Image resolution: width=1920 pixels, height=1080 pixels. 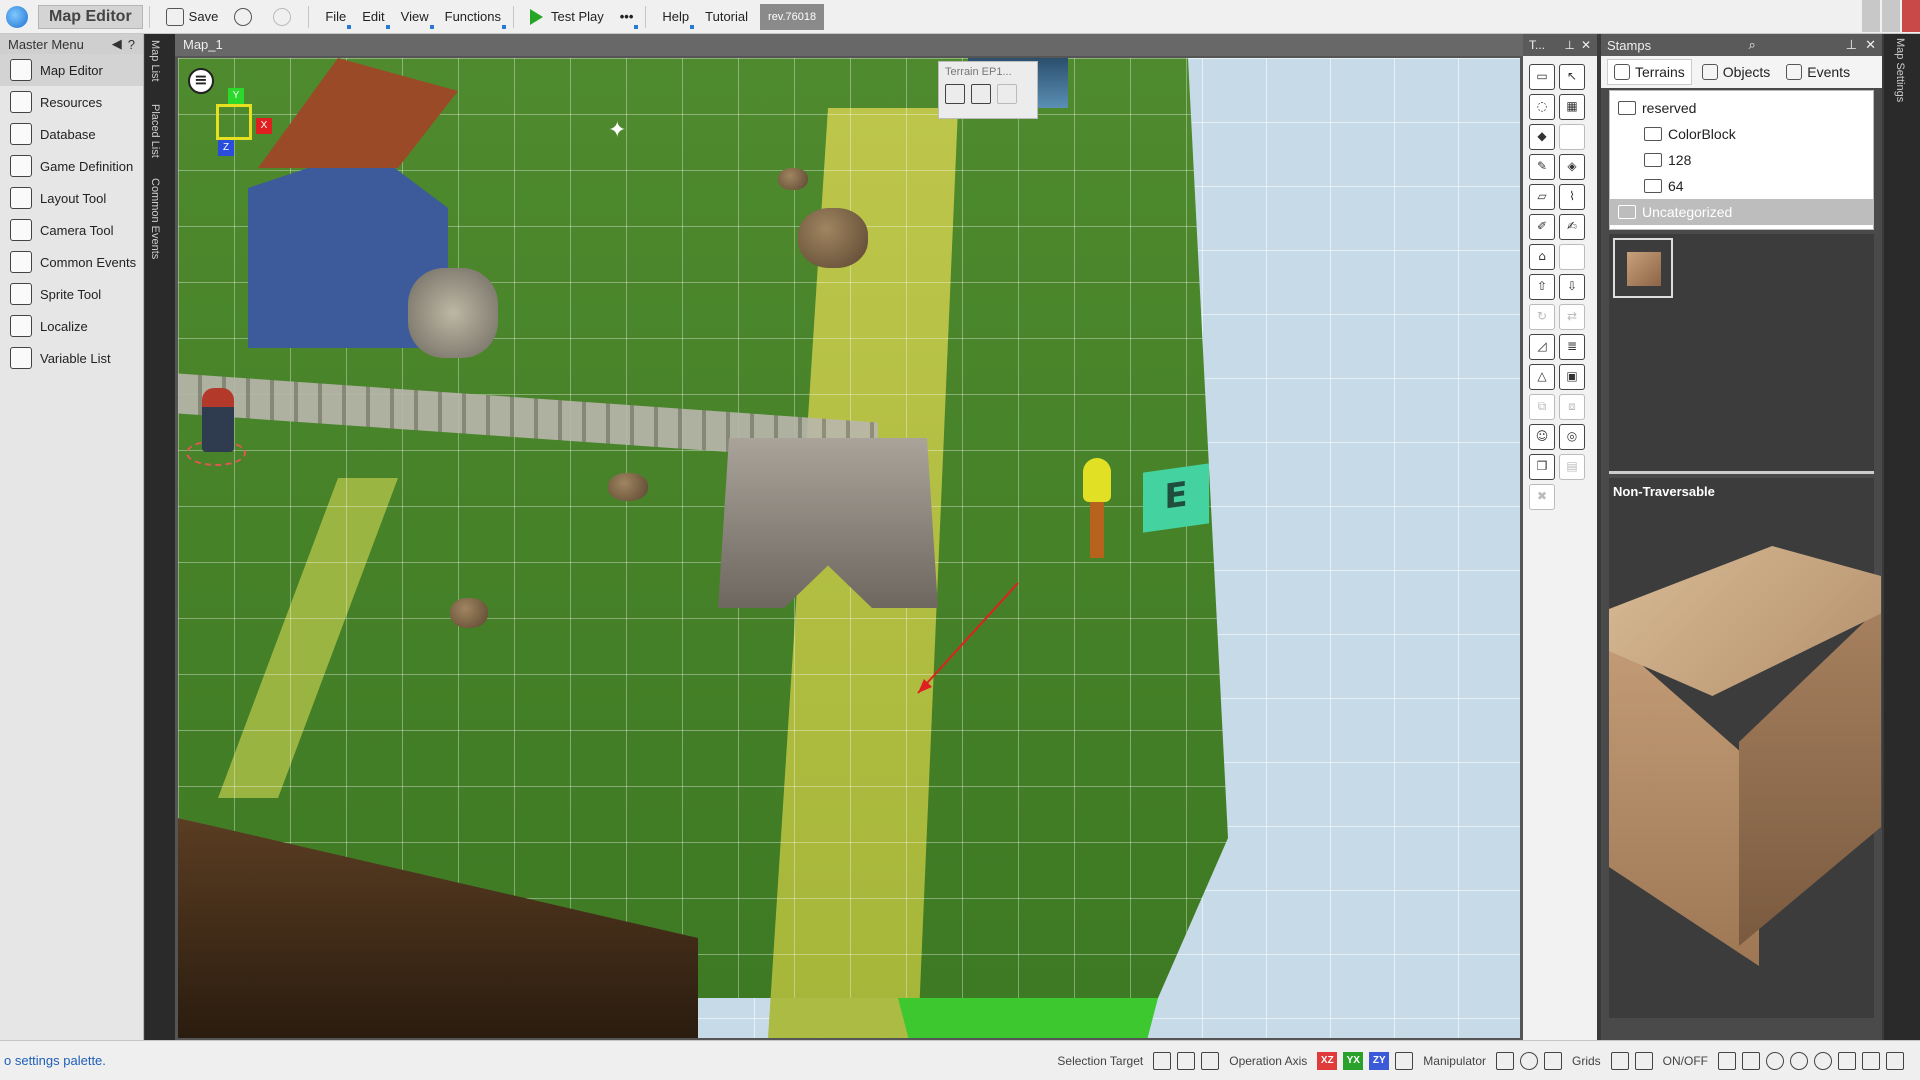 What do you see at coordinates (71, 198) in the screenshot?
I see `master-item-layout-tool: Layout Tool` at bounding box center [71, 198].